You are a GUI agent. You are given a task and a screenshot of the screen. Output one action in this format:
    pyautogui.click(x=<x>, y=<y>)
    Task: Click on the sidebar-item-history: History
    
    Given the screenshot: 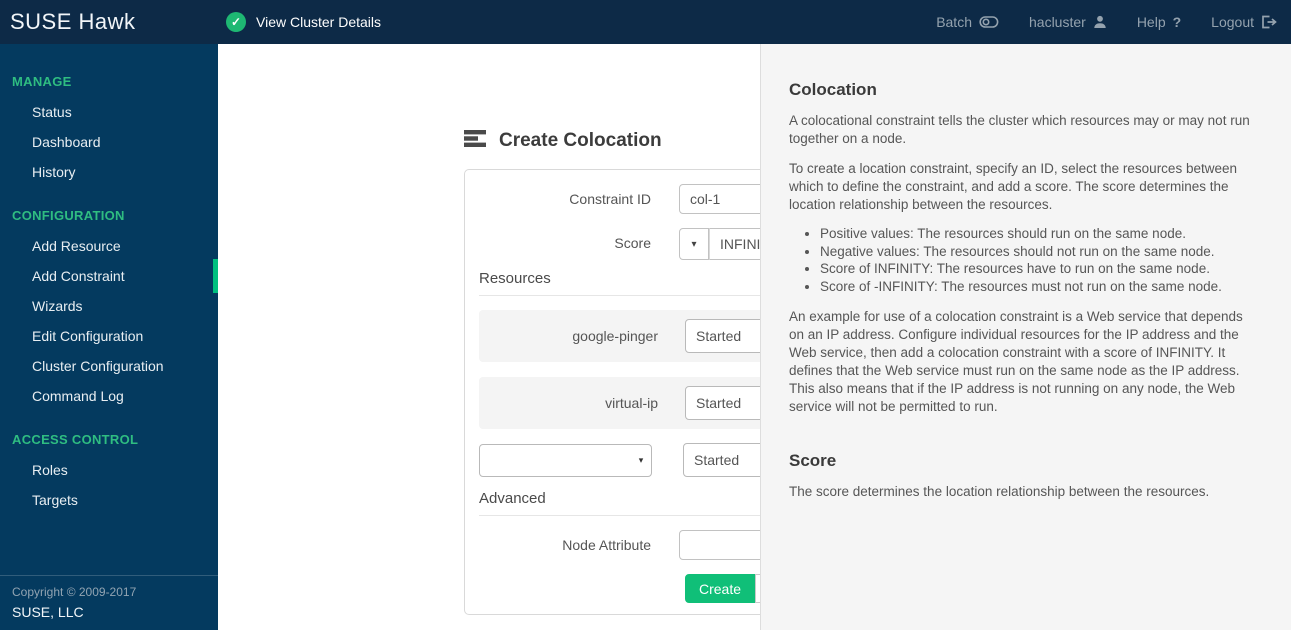 What is the action you would take?
    pyautogui.click(x=109, y=172)
    